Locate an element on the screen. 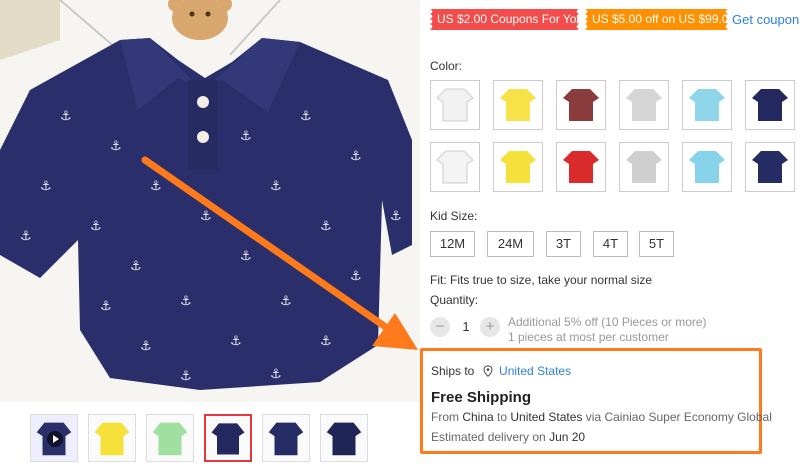  size-option-12m: 12M is located at coordinates (452, 244).